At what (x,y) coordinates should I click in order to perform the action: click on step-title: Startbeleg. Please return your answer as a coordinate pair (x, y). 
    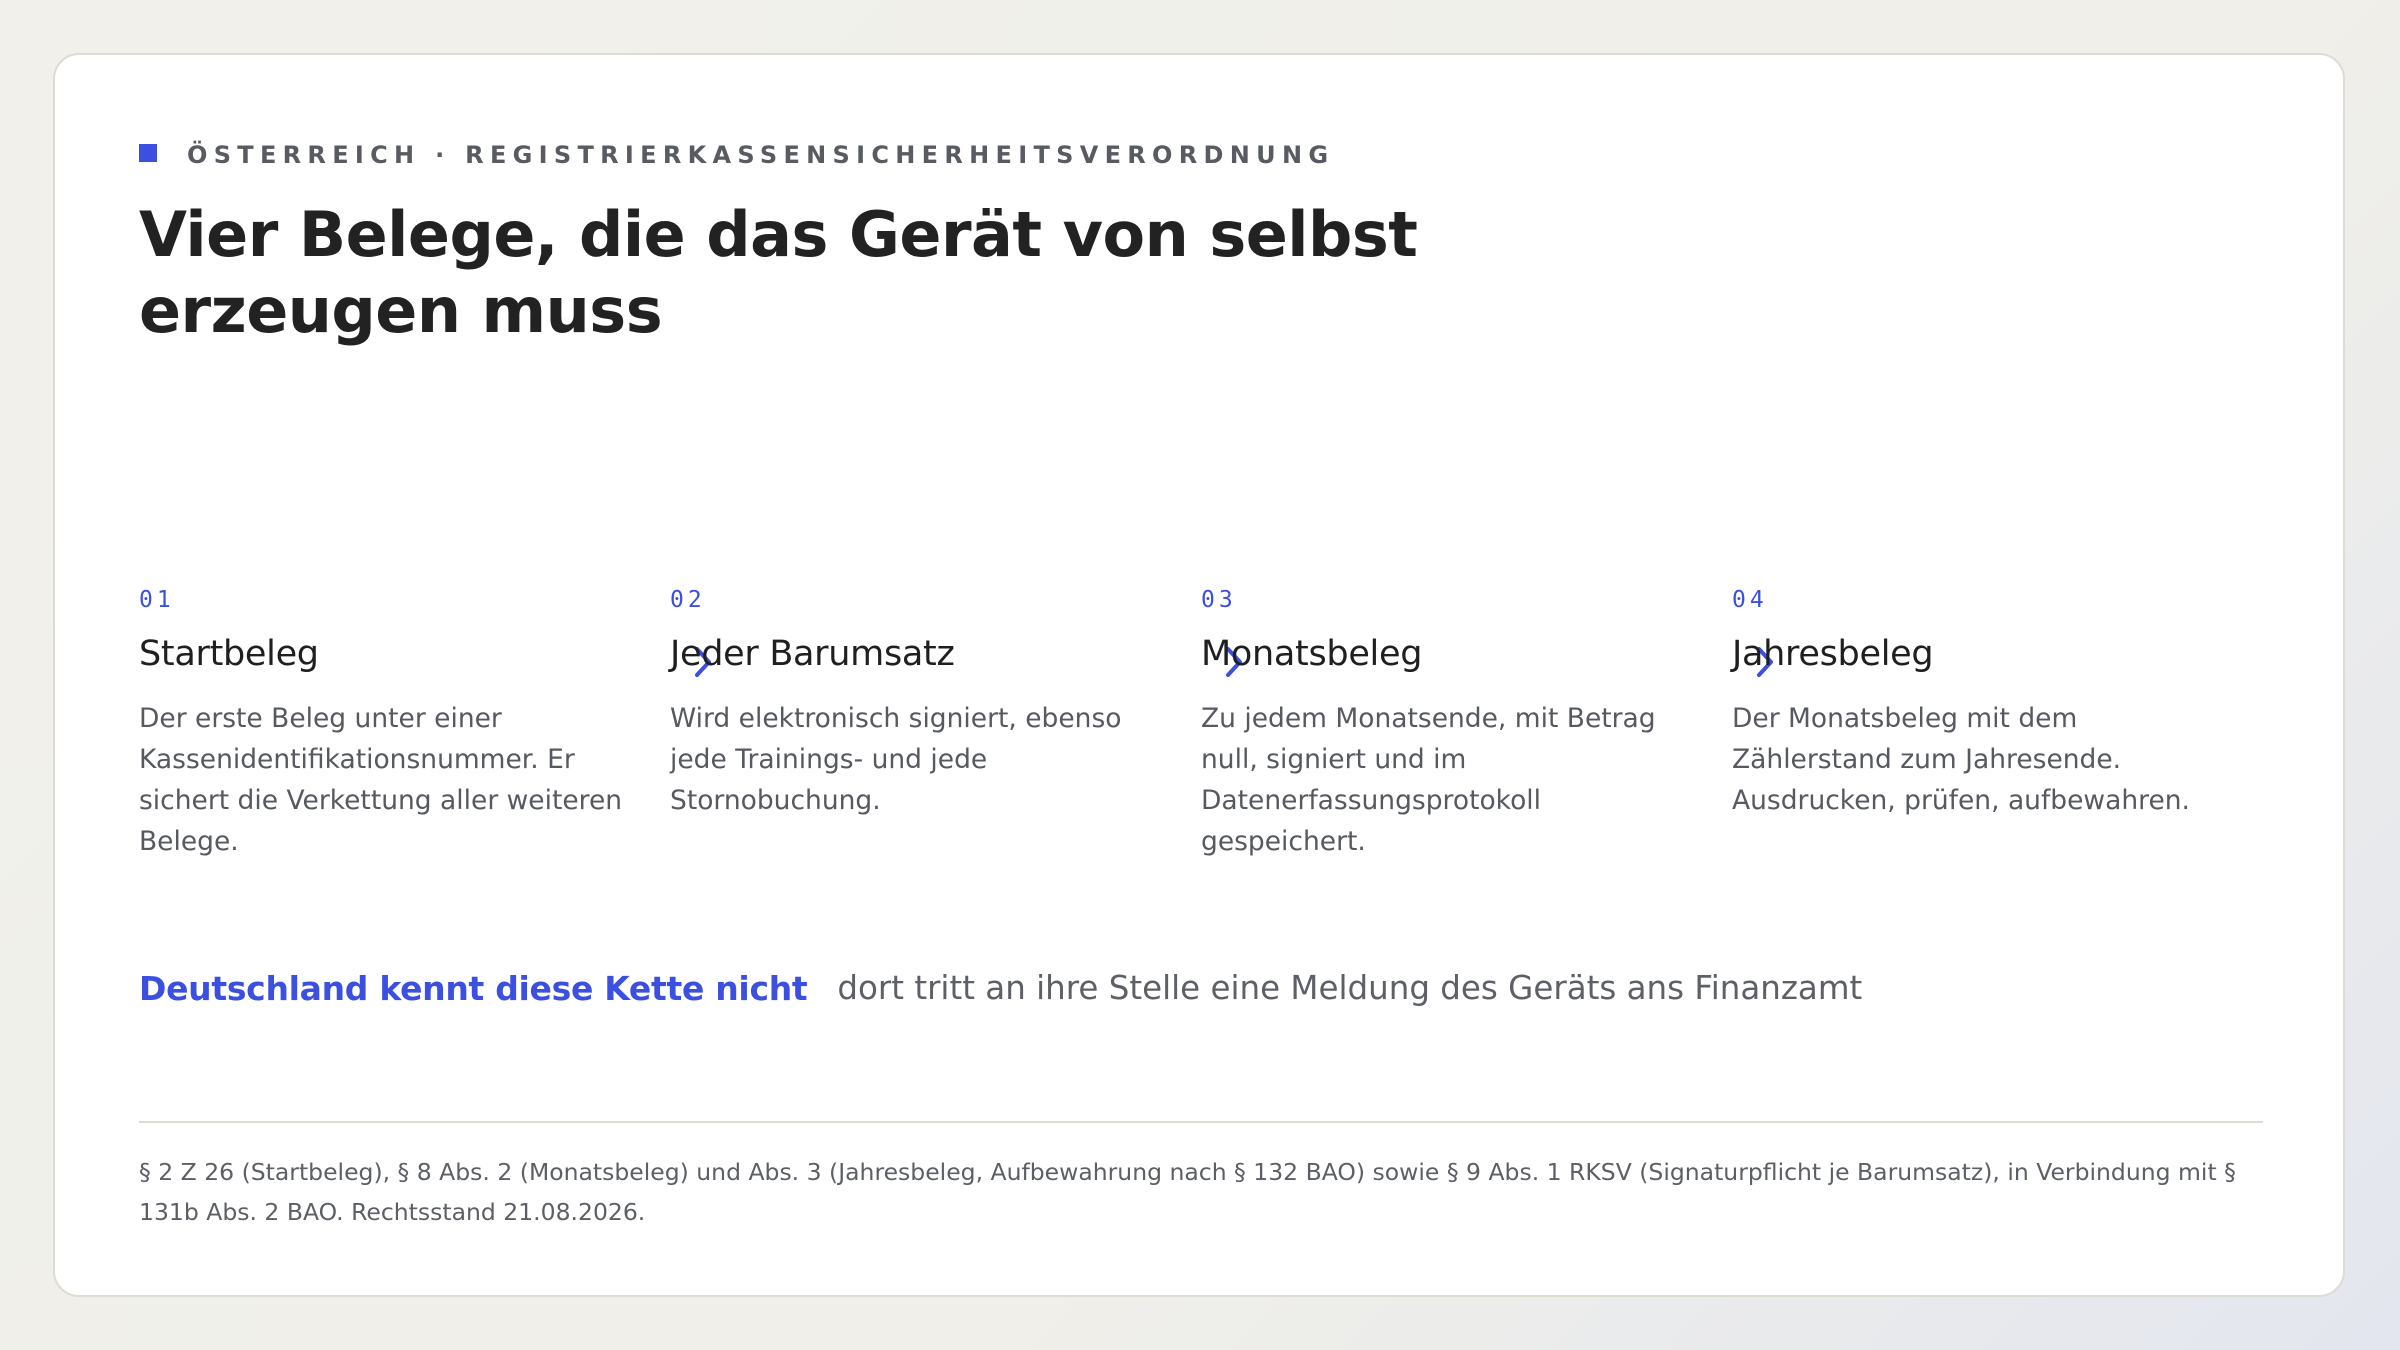
    Looking at the image, I should click on (229, 654).